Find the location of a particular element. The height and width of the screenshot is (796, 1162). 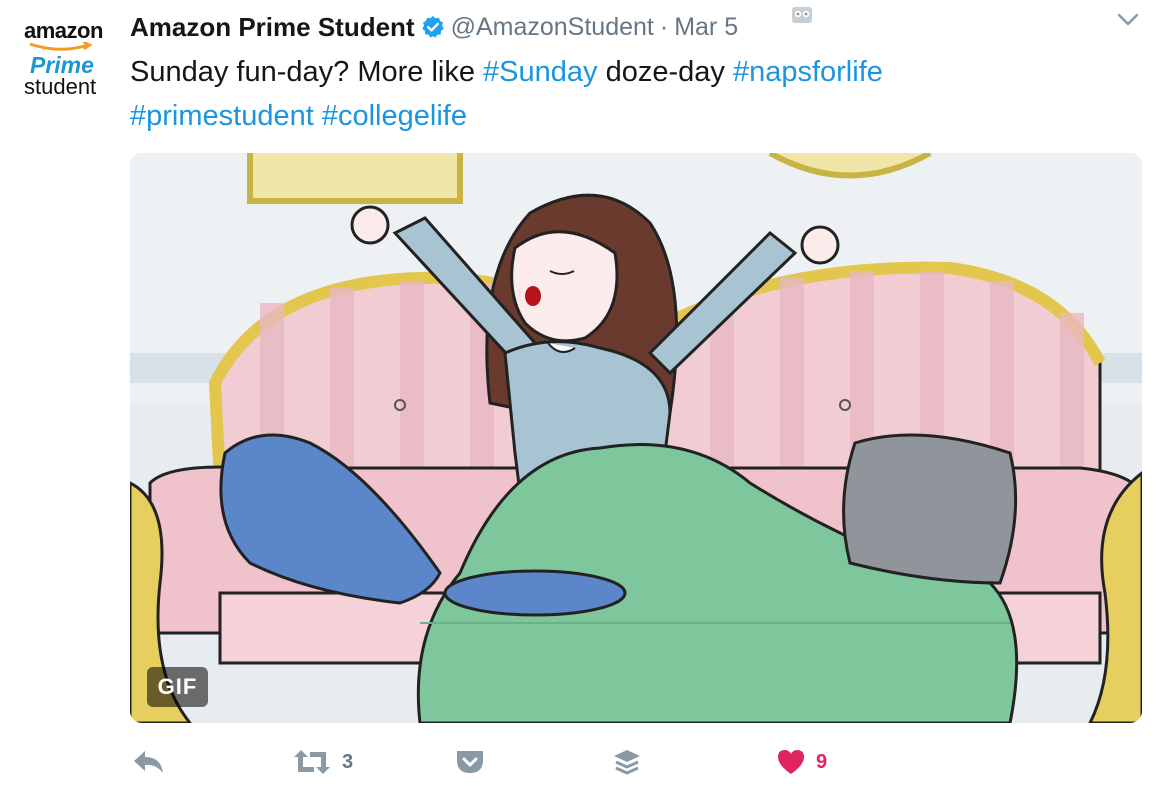

avatar-student: student is located at coordinates (60, 86).